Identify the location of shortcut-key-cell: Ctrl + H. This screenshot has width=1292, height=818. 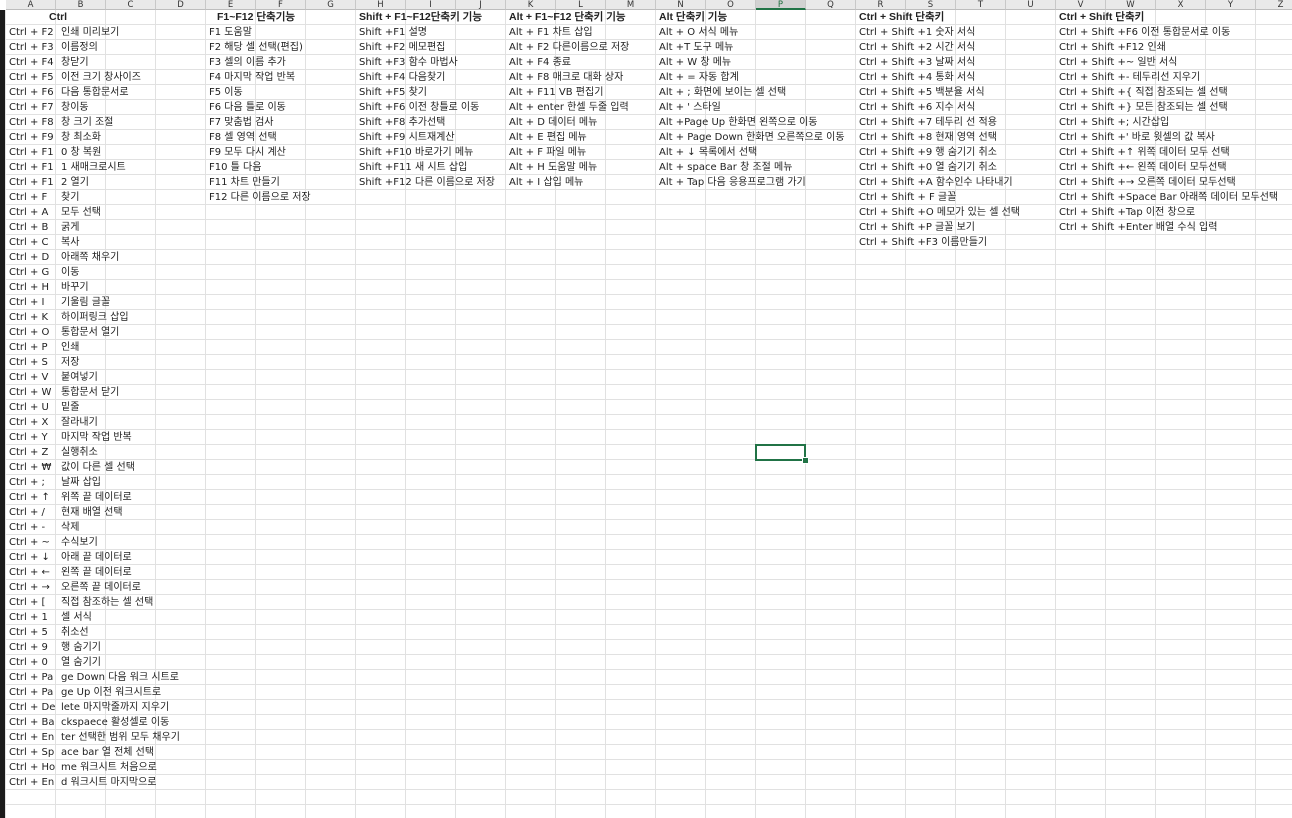
(29, 287).